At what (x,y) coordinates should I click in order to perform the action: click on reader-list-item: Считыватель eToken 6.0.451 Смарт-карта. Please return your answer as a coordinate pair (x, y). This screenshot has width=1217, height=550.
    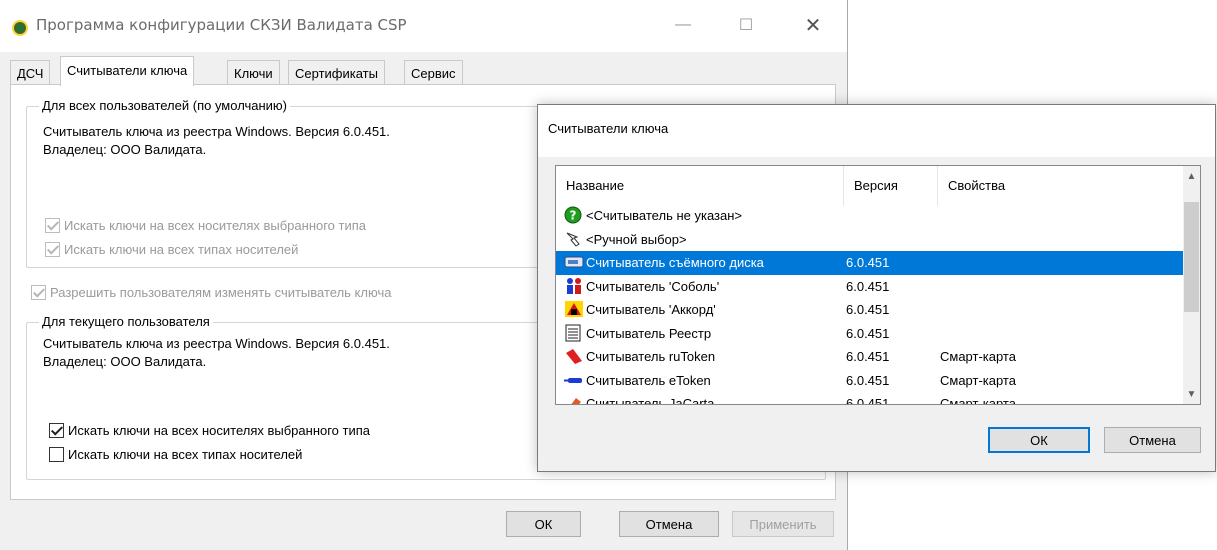
    Looking at the image, I should click on (871, 381).